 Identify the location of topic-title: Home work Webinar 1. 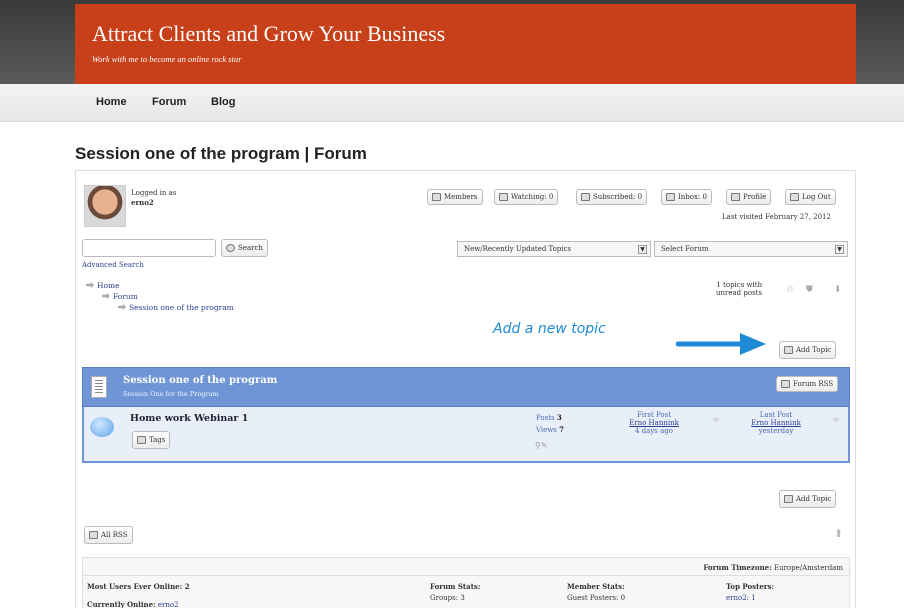
(189, 418).